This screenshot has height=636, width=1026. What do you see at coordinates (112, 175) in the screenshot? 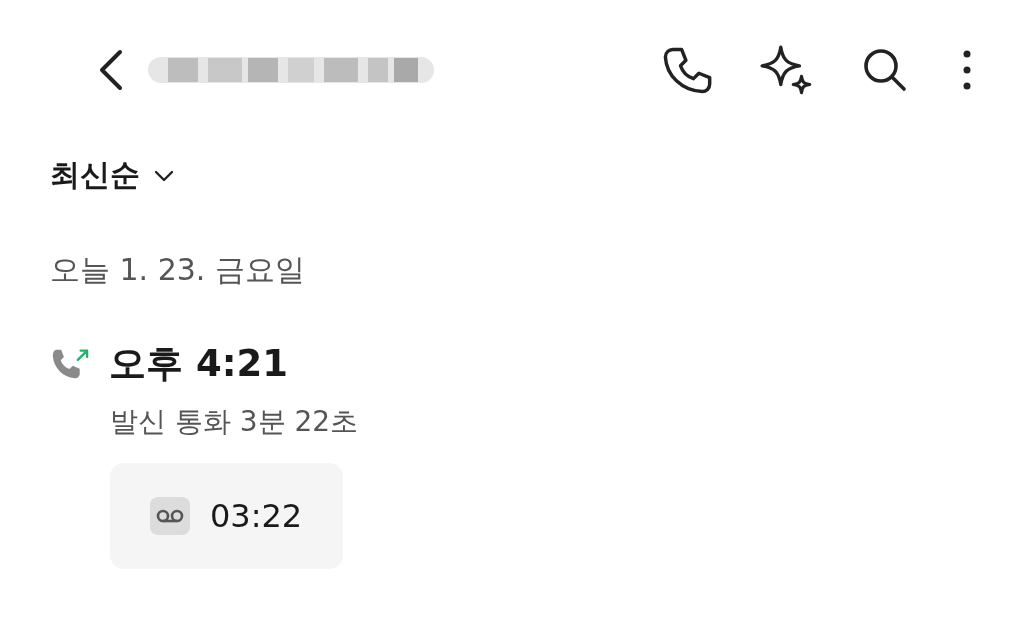
I see `sort-dropdown: 최신순` at bounding box center [112, 175].